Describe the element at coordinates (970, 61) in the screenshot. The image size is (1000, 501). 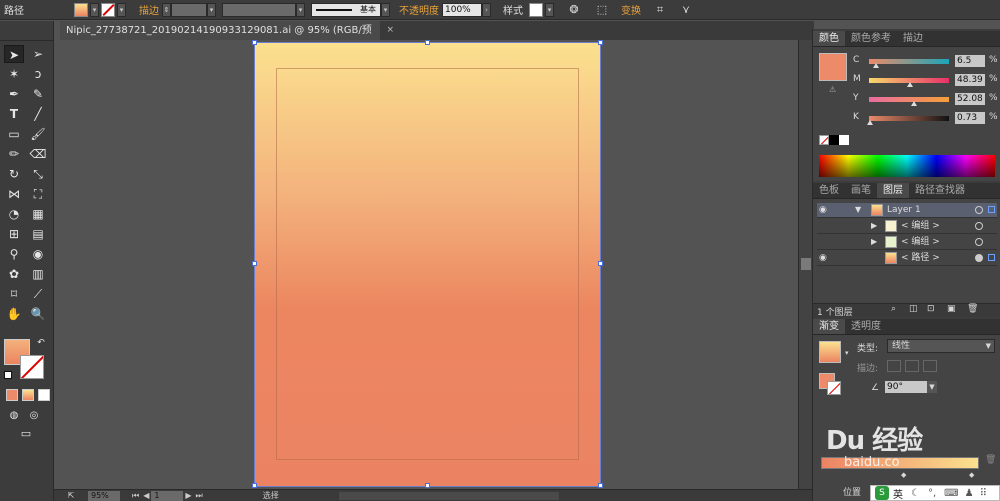
I see `cyan-value: 6.5` at that location.